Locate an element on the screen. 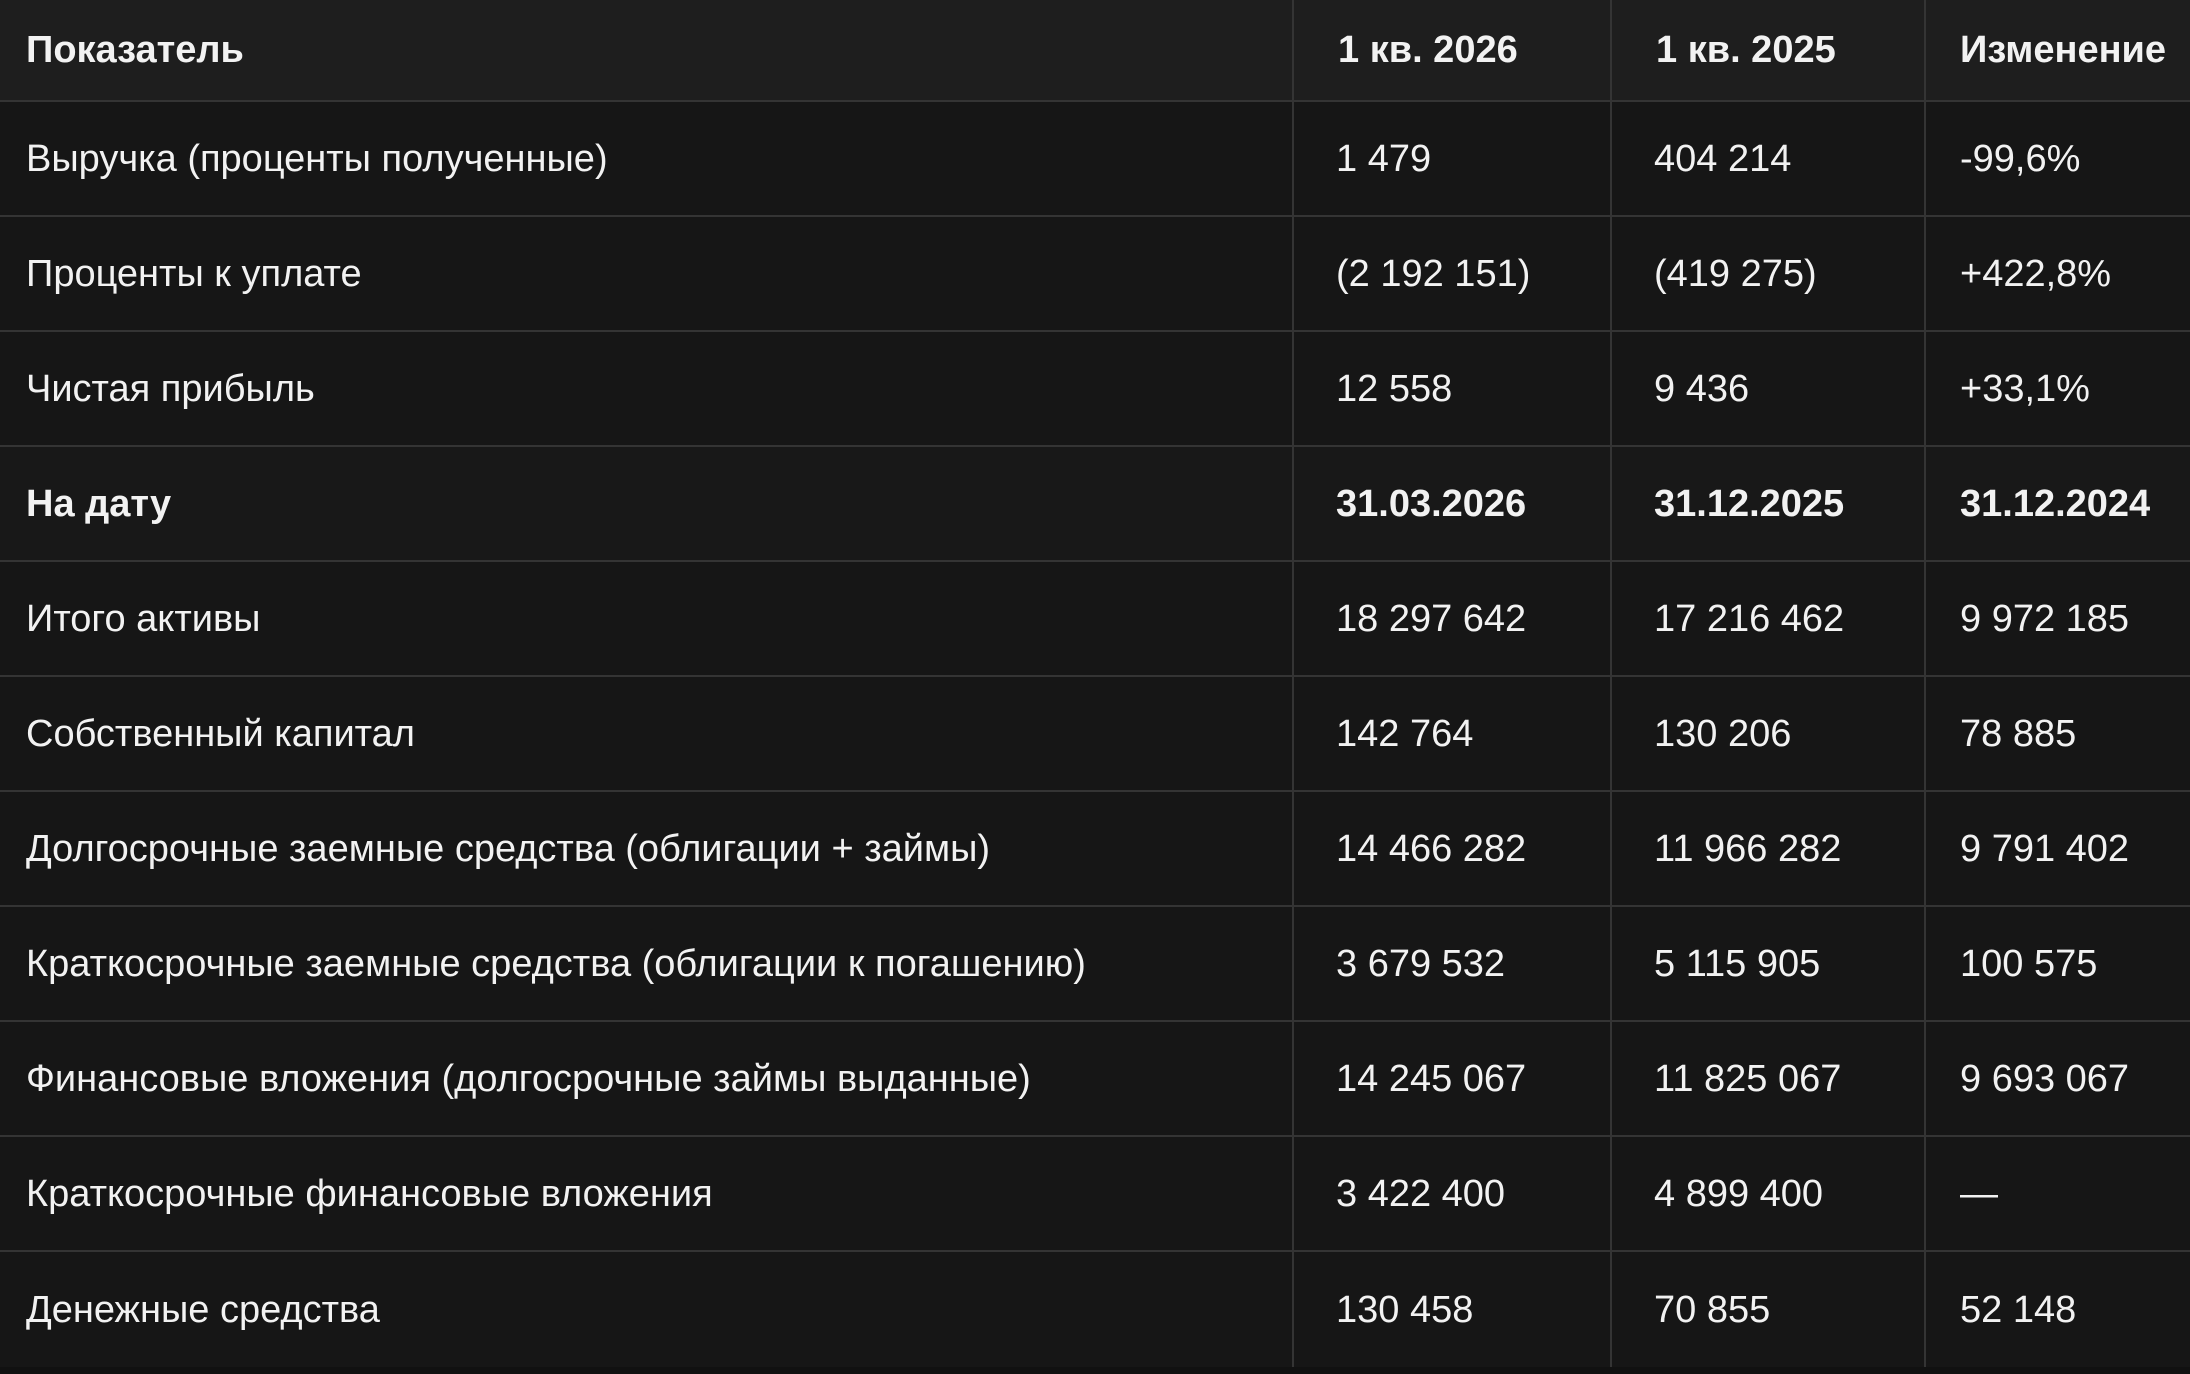 Image resolution: width=2190 pixels, height=1374 pixels. row-value-2: 130 206 is located at coordinates (1769, 733).